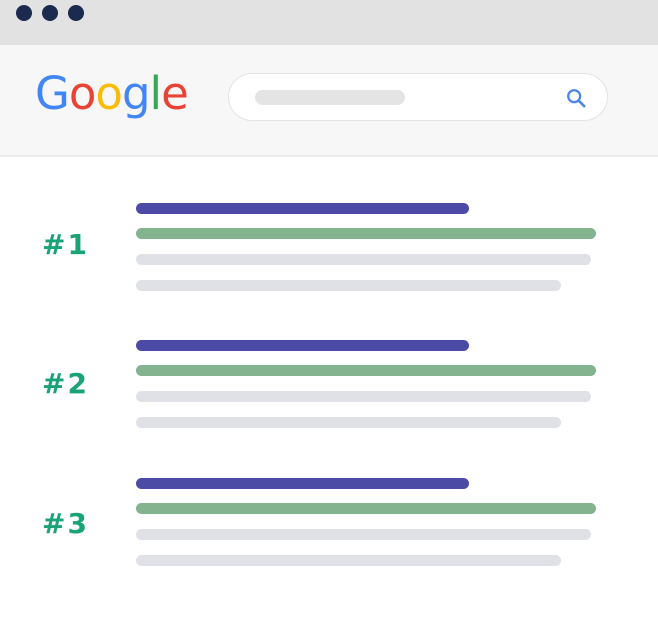 The height and width of the screenshot is (632, 658). What do you see at coordinates (136, 93) in the screenshot?
I see `logo-letter-g2: g` at bounding box center [136, 93].